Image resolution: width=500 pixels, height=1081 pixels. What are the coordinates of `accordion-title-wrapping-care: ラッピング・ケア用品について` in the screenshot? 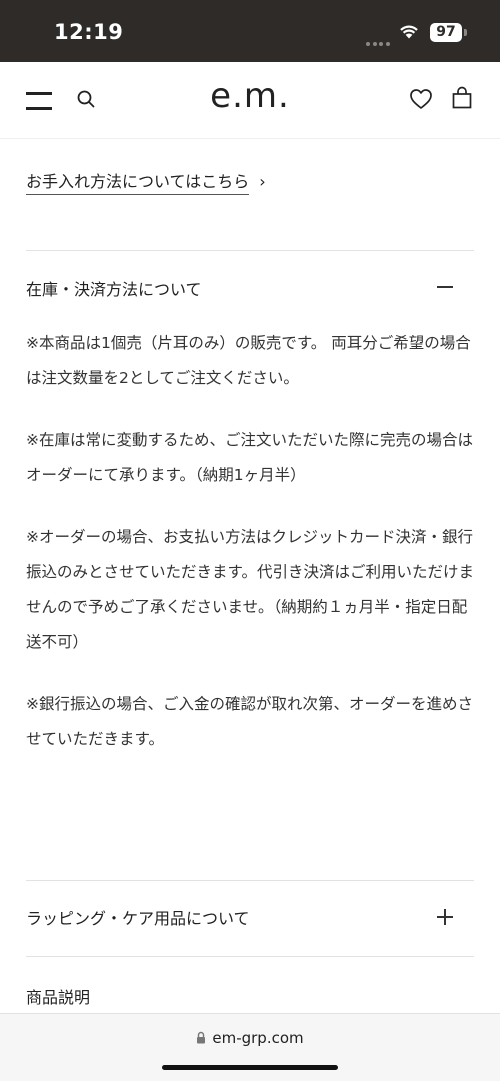 It's located at (138, 917).